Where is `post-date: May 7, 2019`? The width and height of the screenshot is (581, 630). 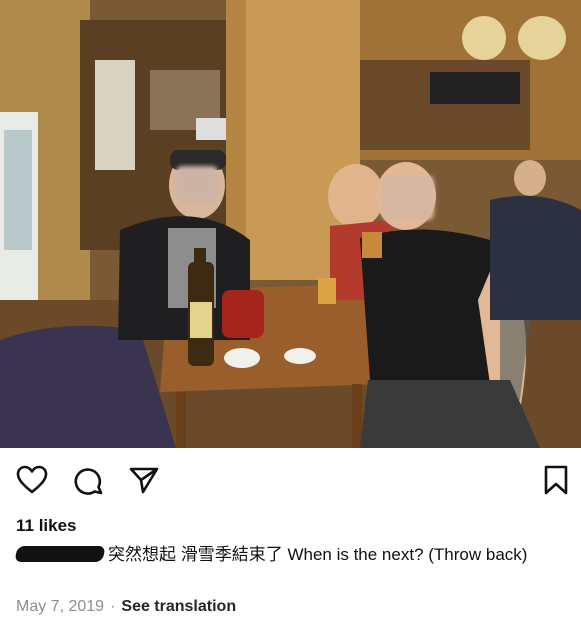
post-date: May 7, 2019 is located at coordinates (60, 606).